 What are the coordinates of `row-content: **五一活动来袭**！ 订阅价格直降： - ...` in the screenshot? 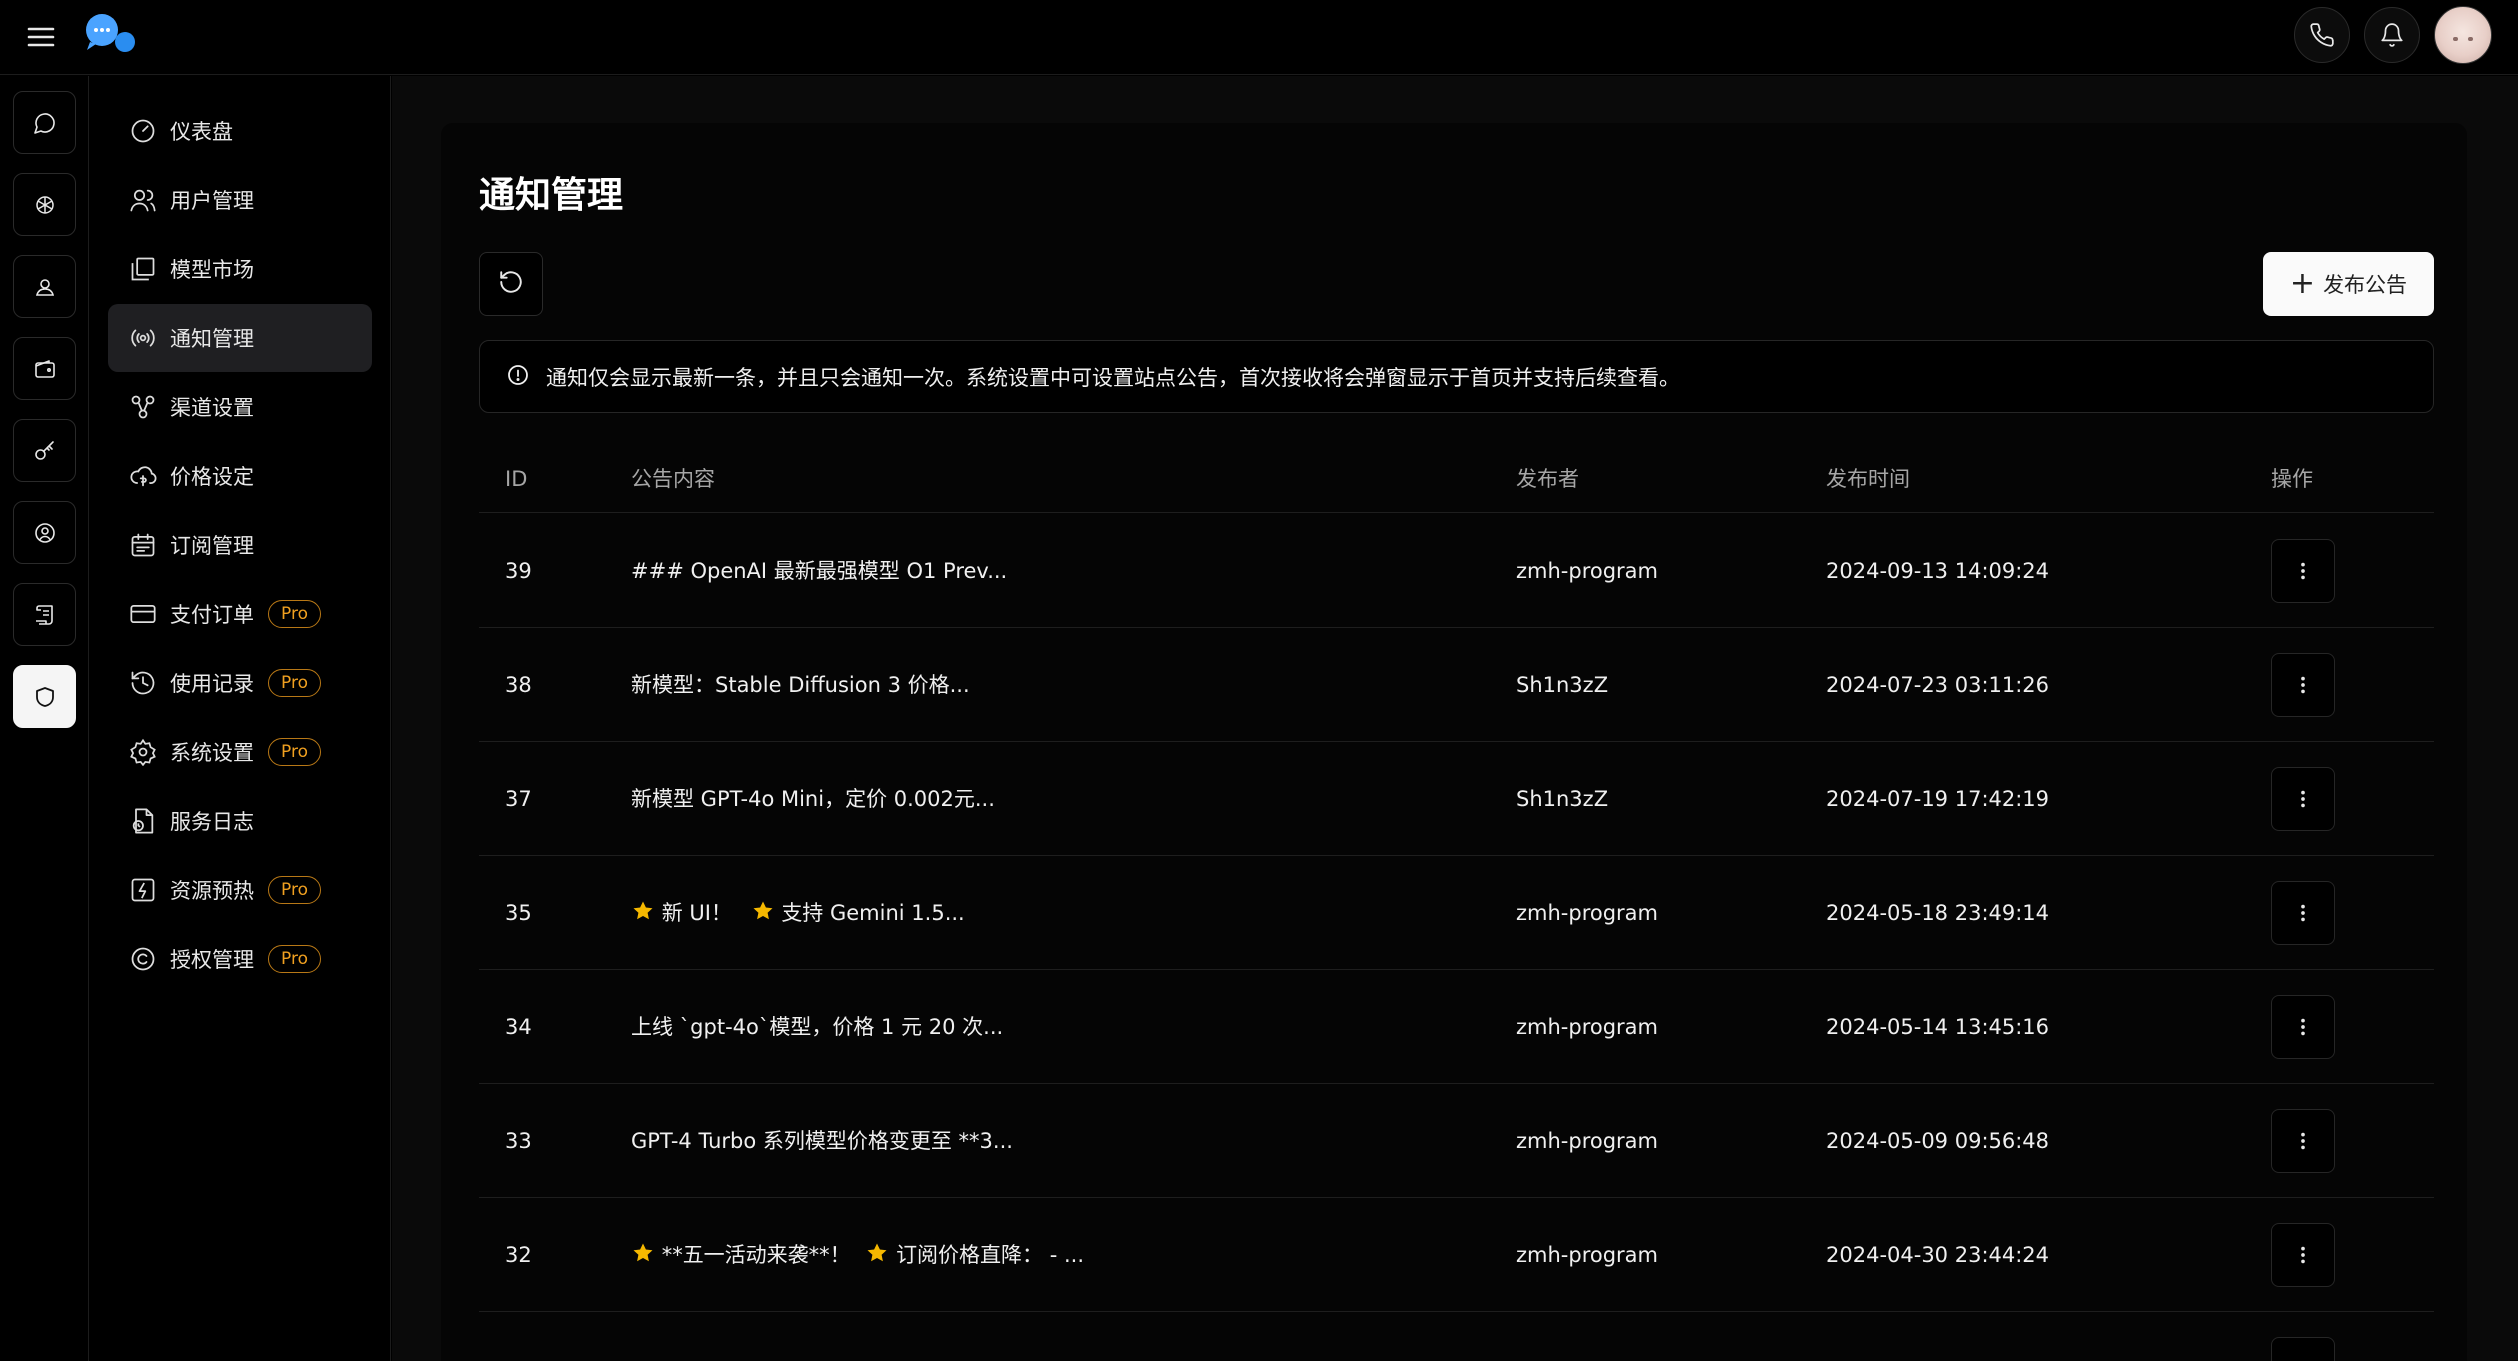 It's located at (857, 1255).